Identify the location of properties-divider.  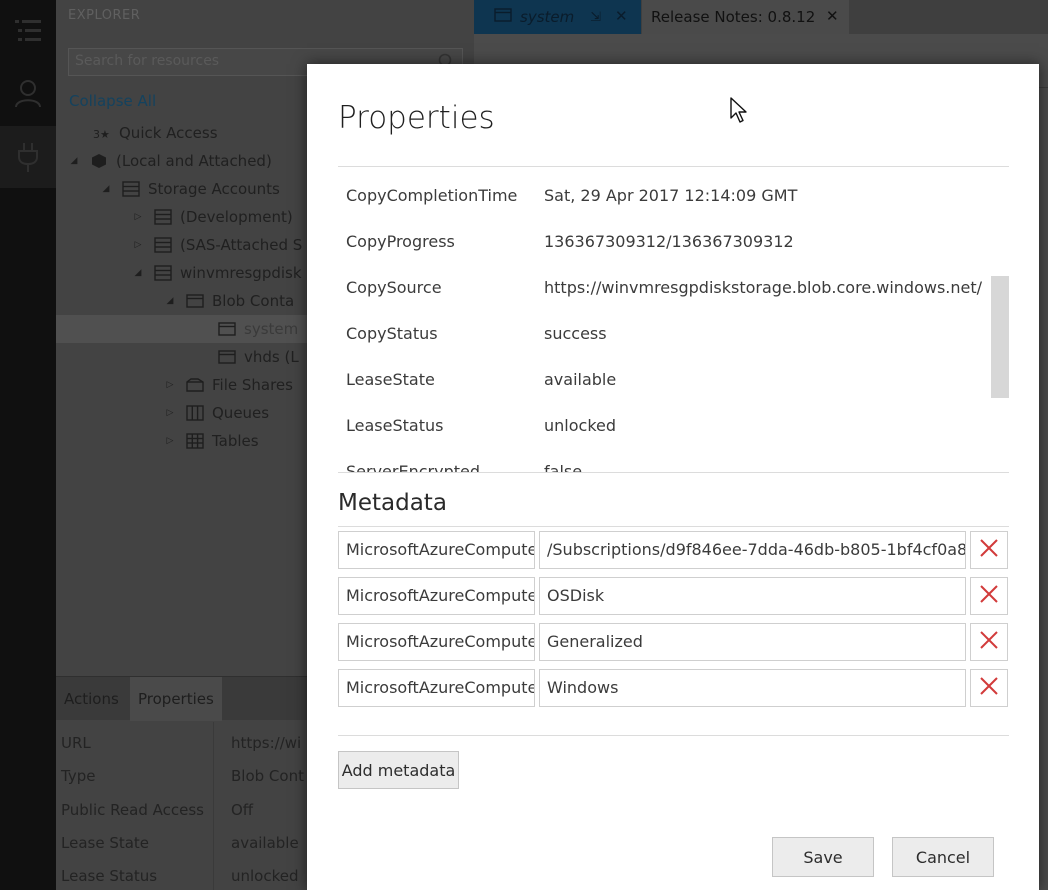
(673, 472).